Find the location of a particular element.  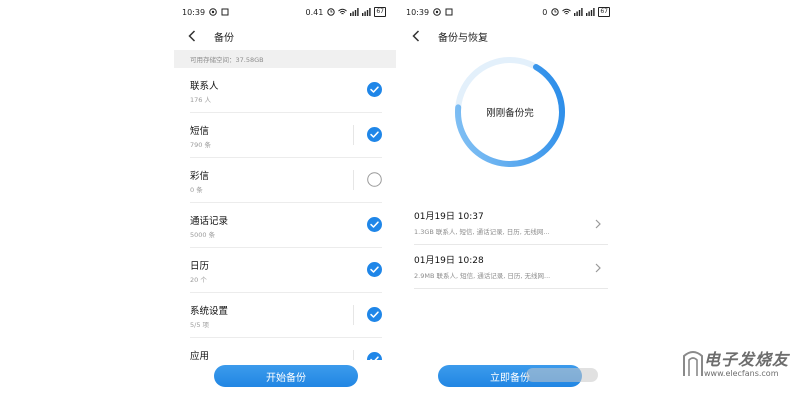

title-bar: 备份 is located at coordinates (285, 36).